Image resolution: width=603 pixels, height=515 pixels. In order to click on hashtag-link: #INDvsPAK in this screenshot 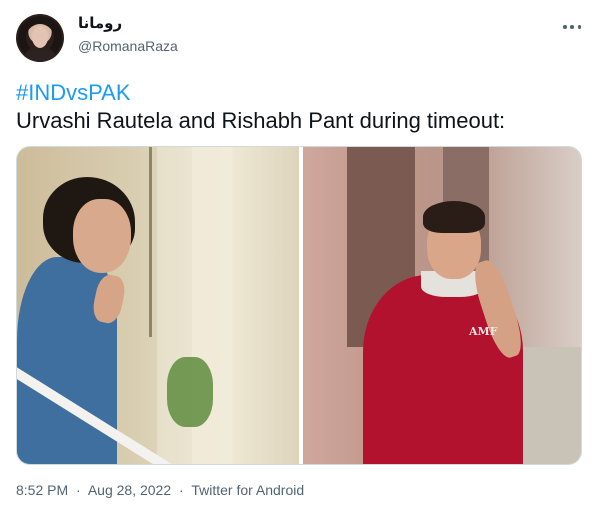, I will do `click(73, 93)`.